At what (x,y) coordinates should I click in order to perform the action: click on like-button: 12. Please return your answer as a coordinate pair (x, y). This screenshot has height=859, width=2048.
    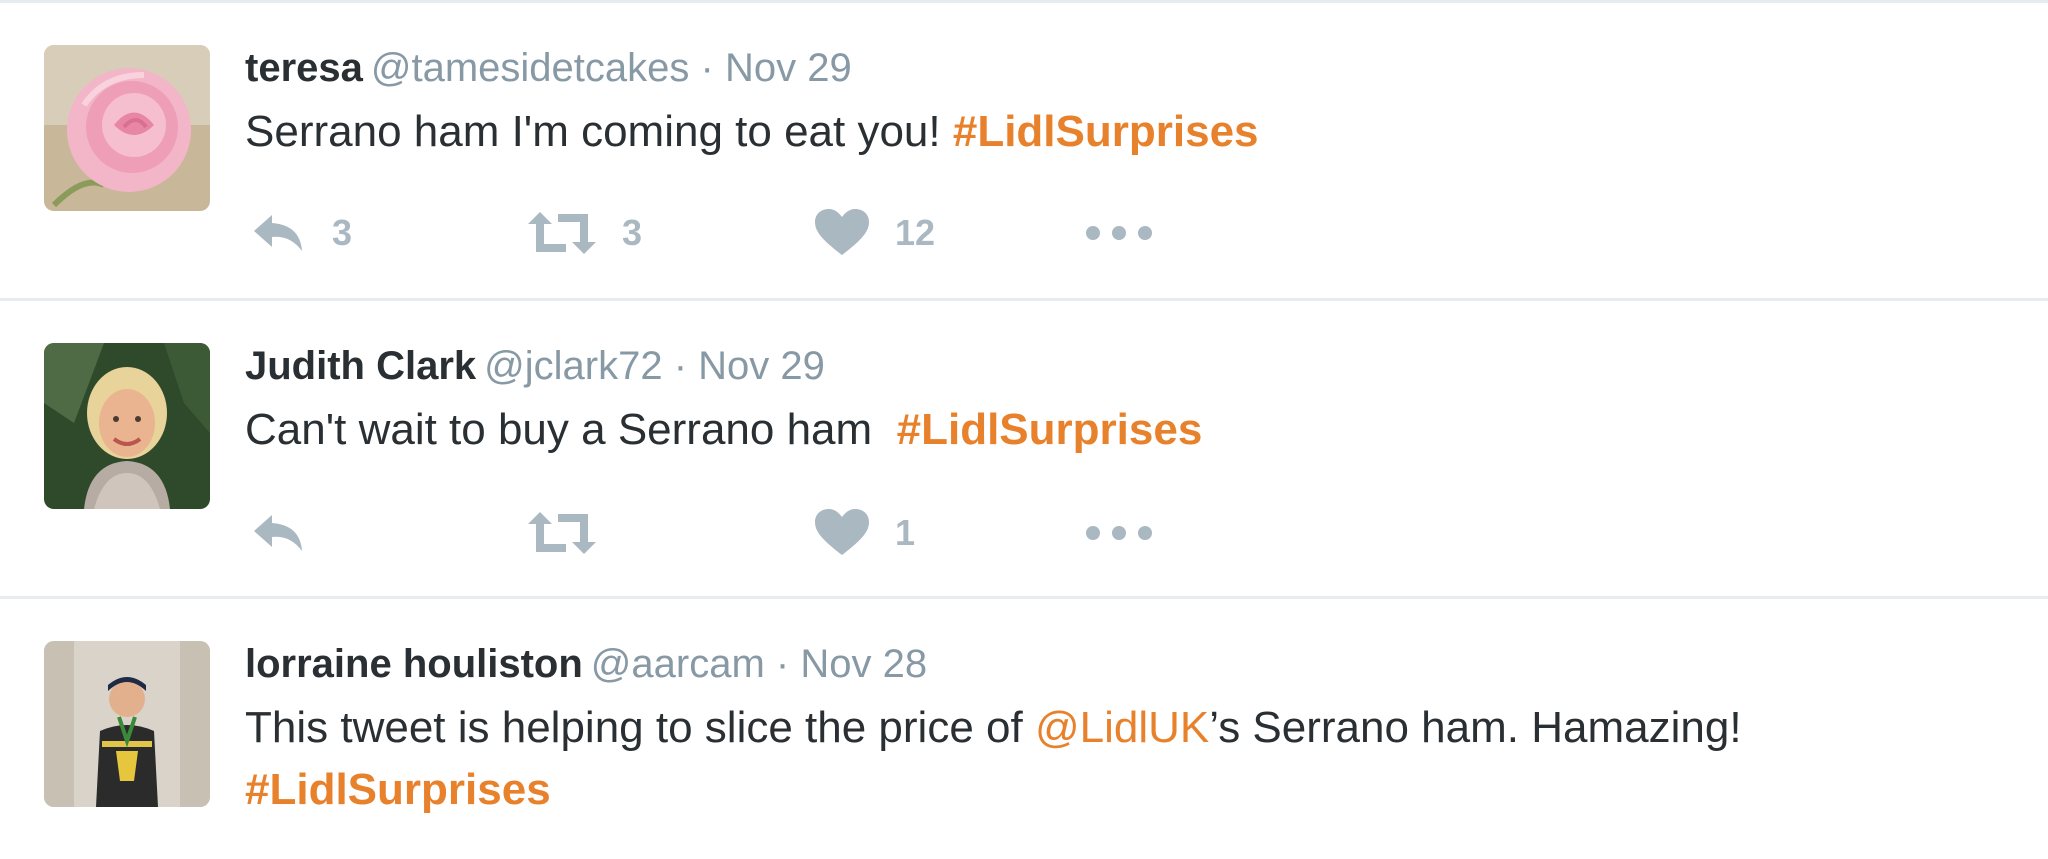
    Looking at the image, I should click on (875, 233).